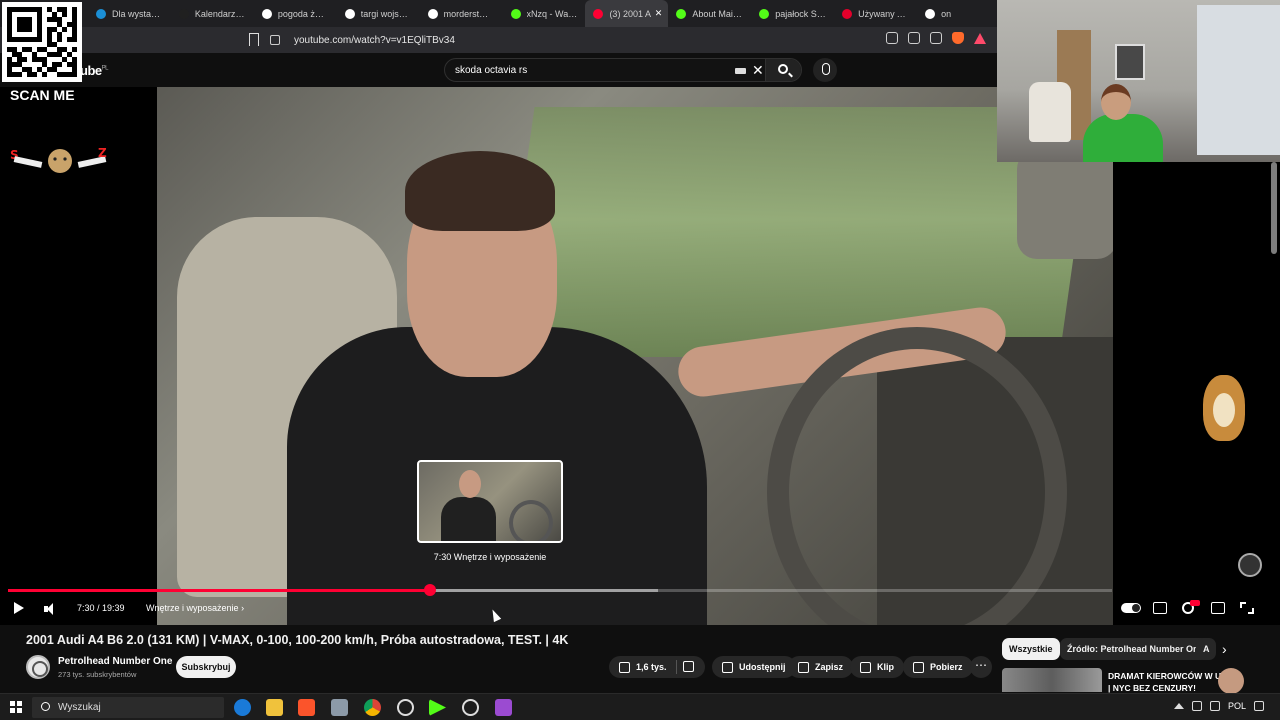  What do you see at coordinates (206, 667) in the screenshot?
I see `subscribe-button: Subskrybuj` at bounding box center [206, 667].